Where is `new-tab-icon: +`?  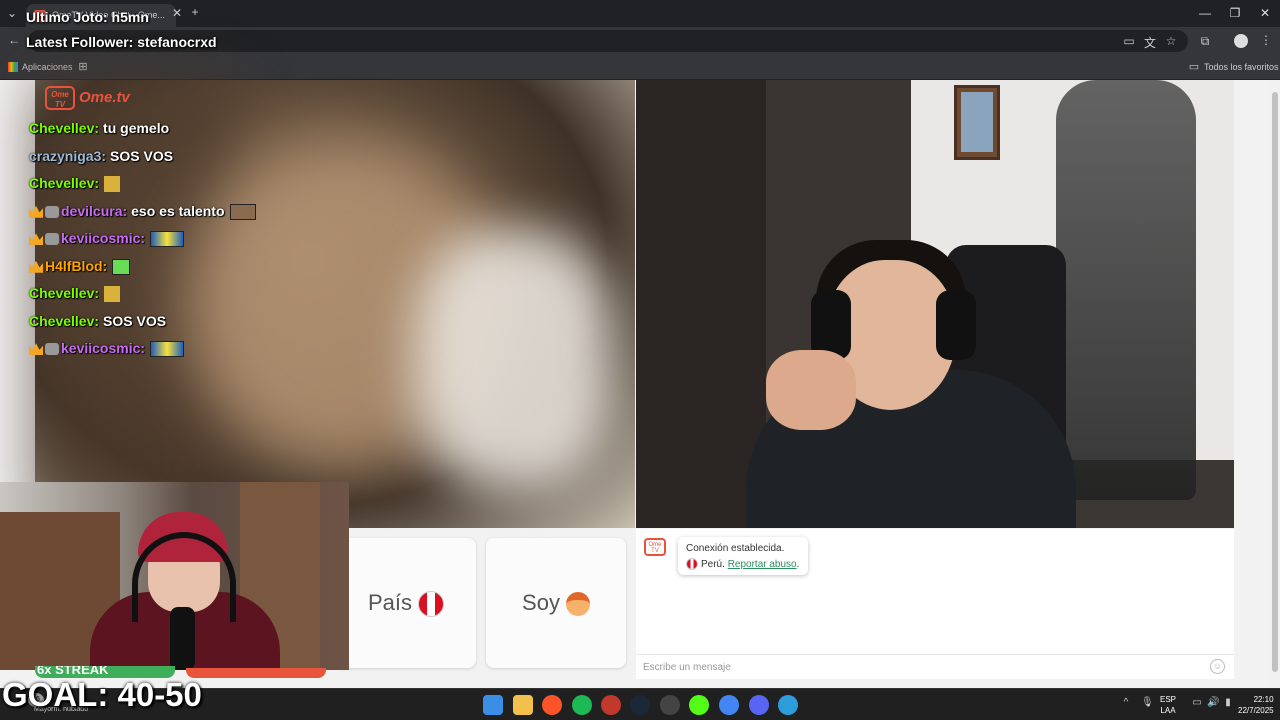 new-tab-icon: + is located at coordinates (195, 12).